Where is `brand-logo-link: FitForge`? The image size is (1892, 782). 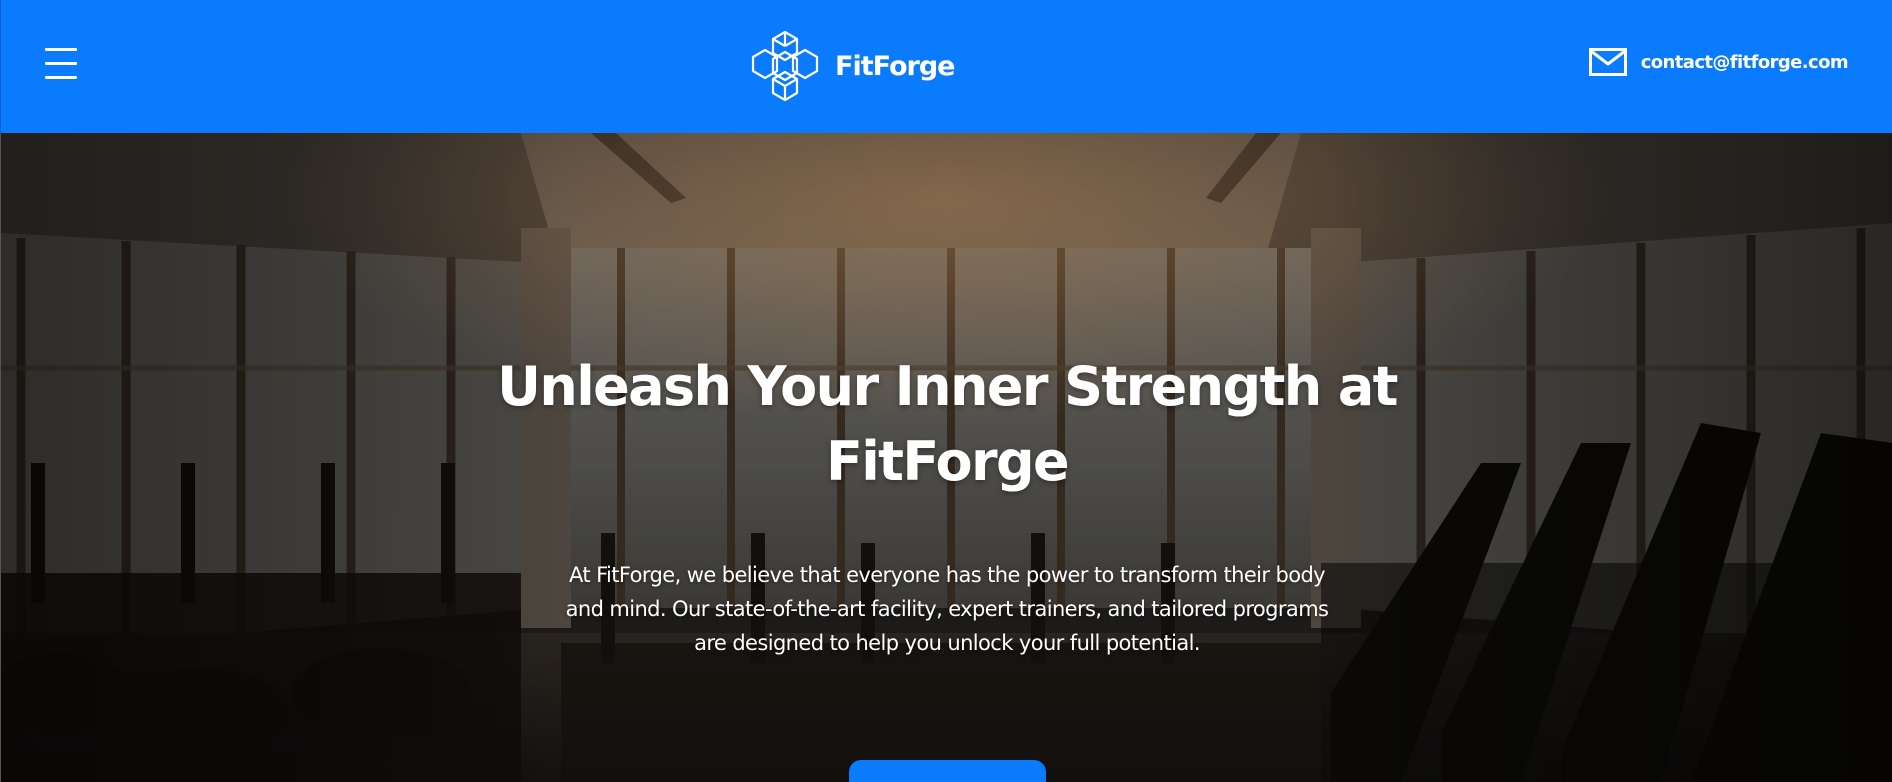 brand-logo-link: FitForge is located at coordinates (851, 66).